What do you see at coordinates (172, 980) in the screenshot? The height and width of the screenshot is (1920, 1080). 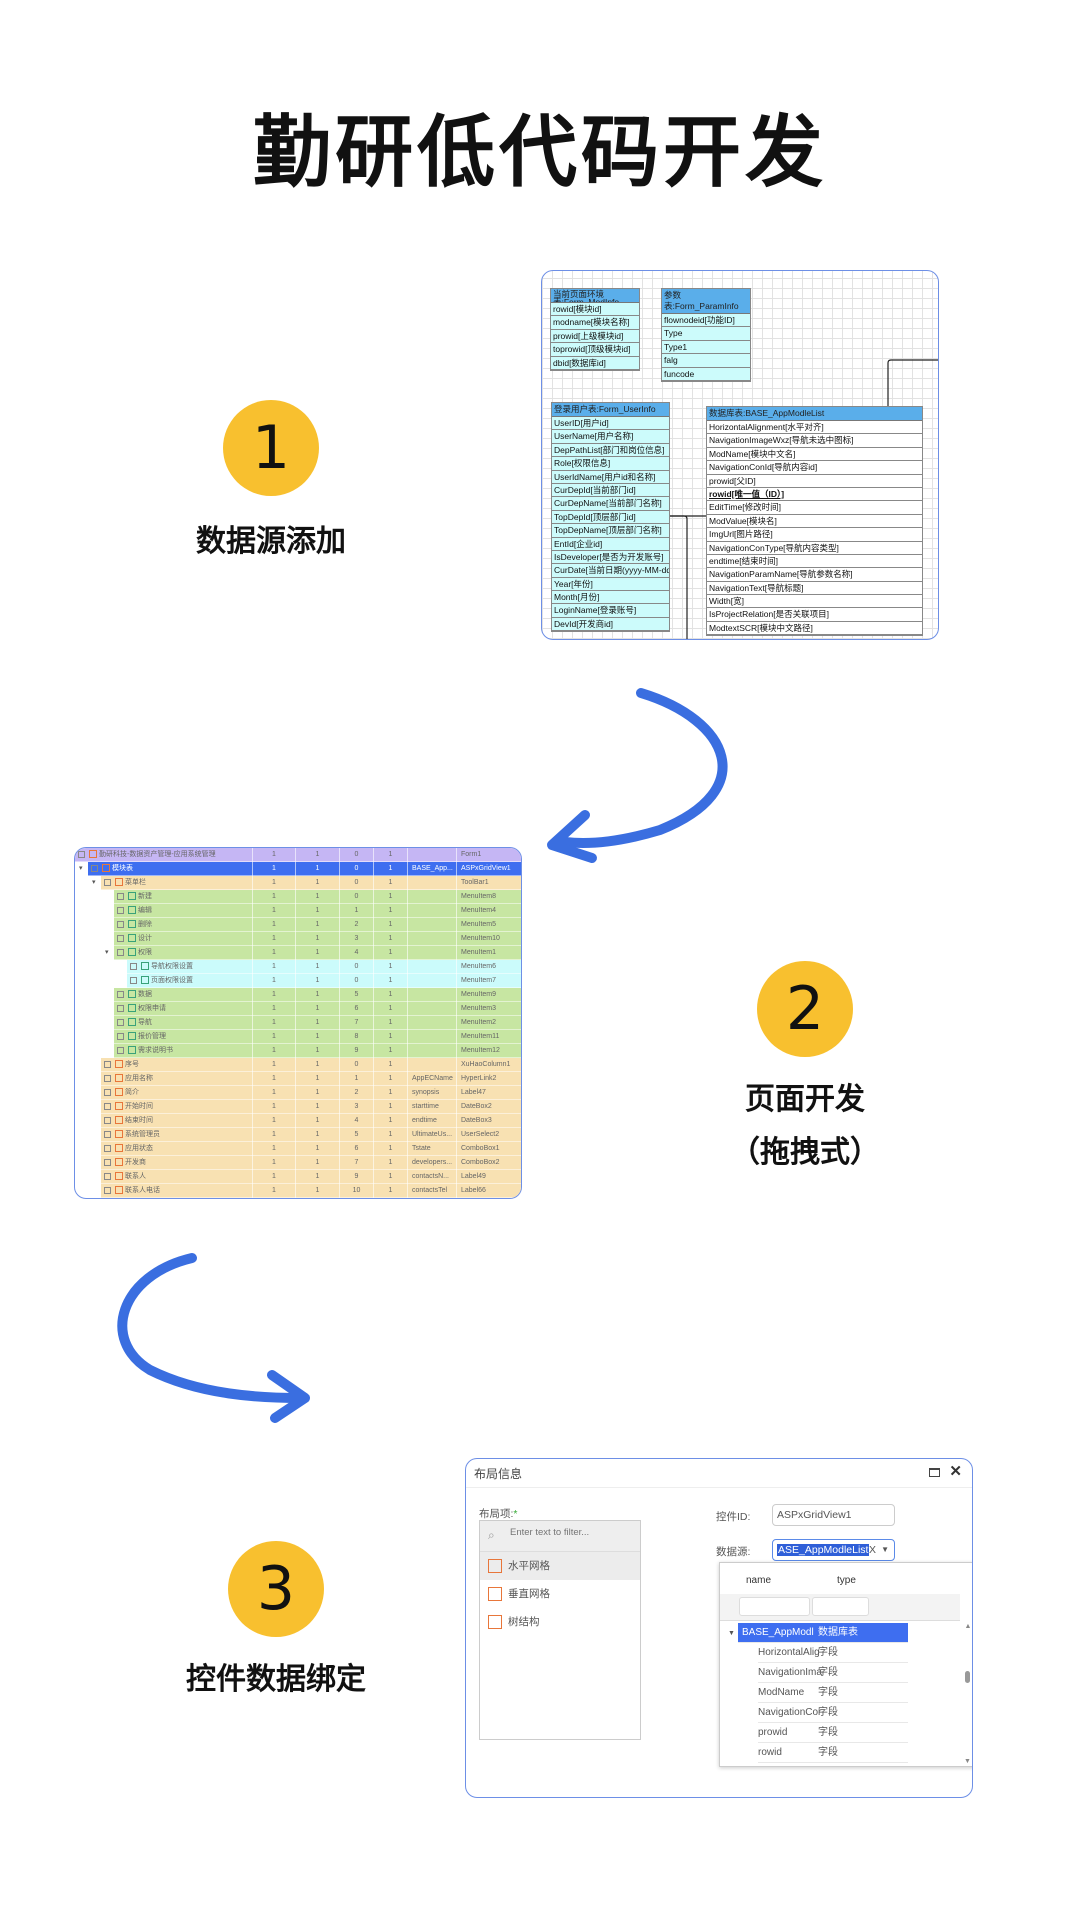 I see `control-label: 页面权限设置` at bounding box center [172, 980].